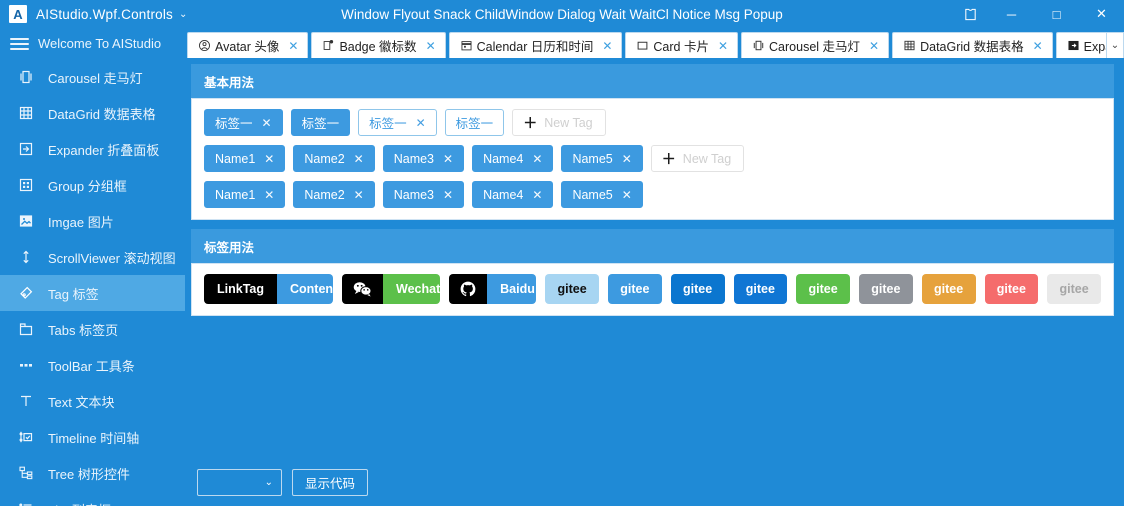  What do you see at coordinates (268, 289) in the screenshot?
I see `link-tag-content: LinkTag Content` at bounding box center [268, 289].